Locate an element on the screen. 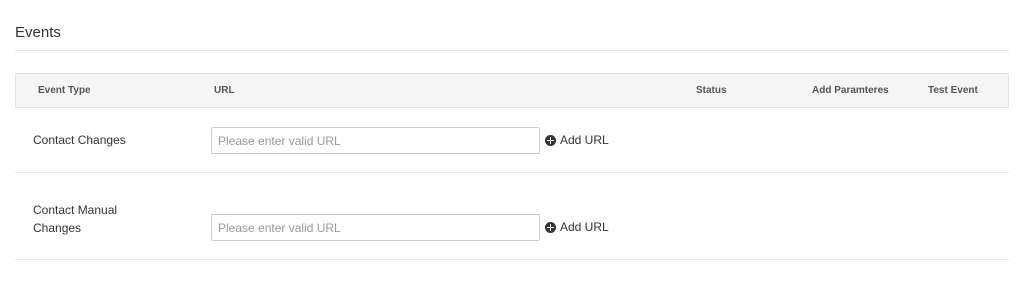 The width and height of the screenshot is (1024, 307). header-event-type: Event Type is located at coordinates (64, 90).